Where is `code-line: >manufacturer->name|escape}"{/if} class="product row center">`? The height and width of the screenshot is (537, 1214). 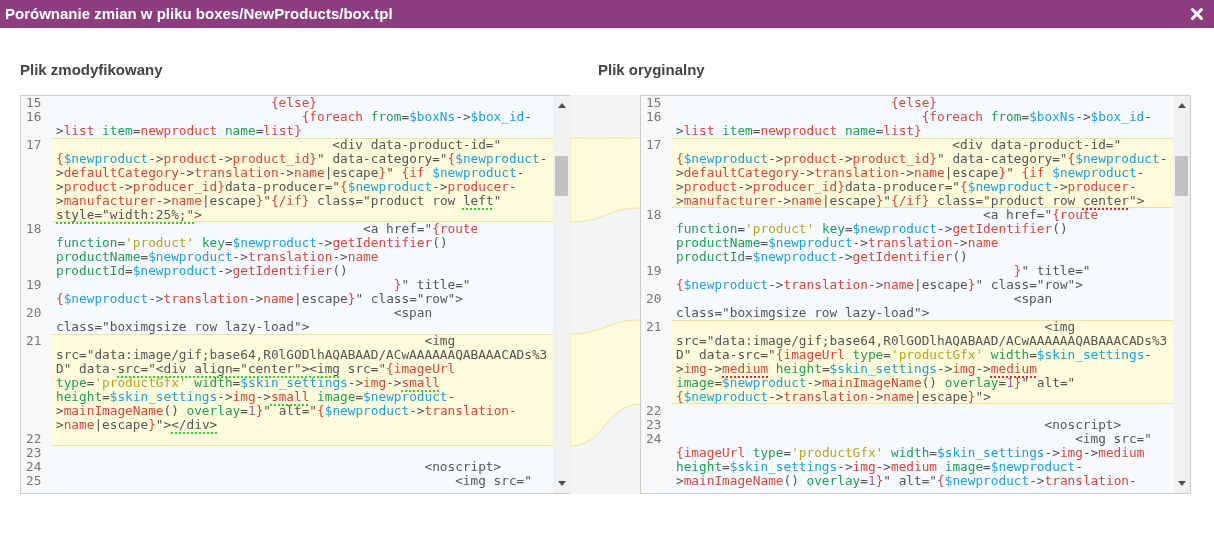 code-line: >manufacturer->name|escape}"{/if} class="product row center"> is located at coordinates (911, 201).